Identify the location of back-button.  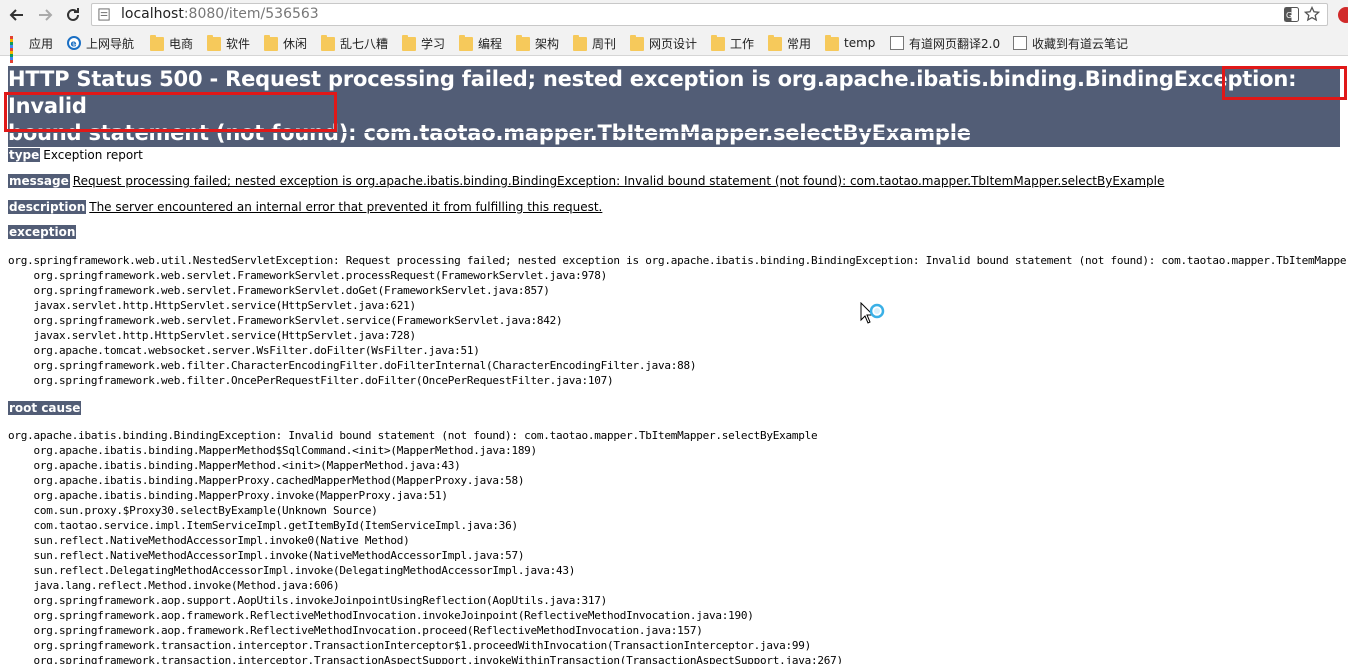
(17, 15).